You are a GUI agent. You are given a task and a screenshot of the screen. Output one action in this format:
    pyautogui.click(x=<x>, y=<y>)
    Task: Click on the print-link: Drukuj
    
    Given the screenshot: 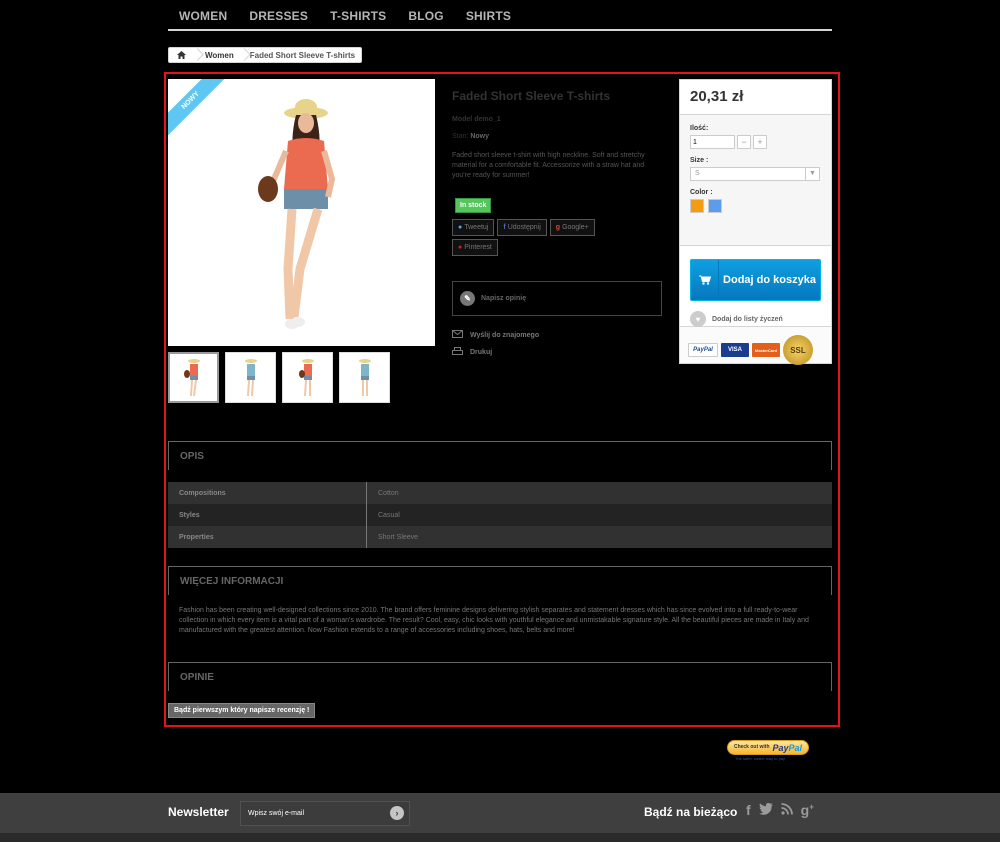 What is the action you would take?
    pyautogui.click(x=472, y=352)
    